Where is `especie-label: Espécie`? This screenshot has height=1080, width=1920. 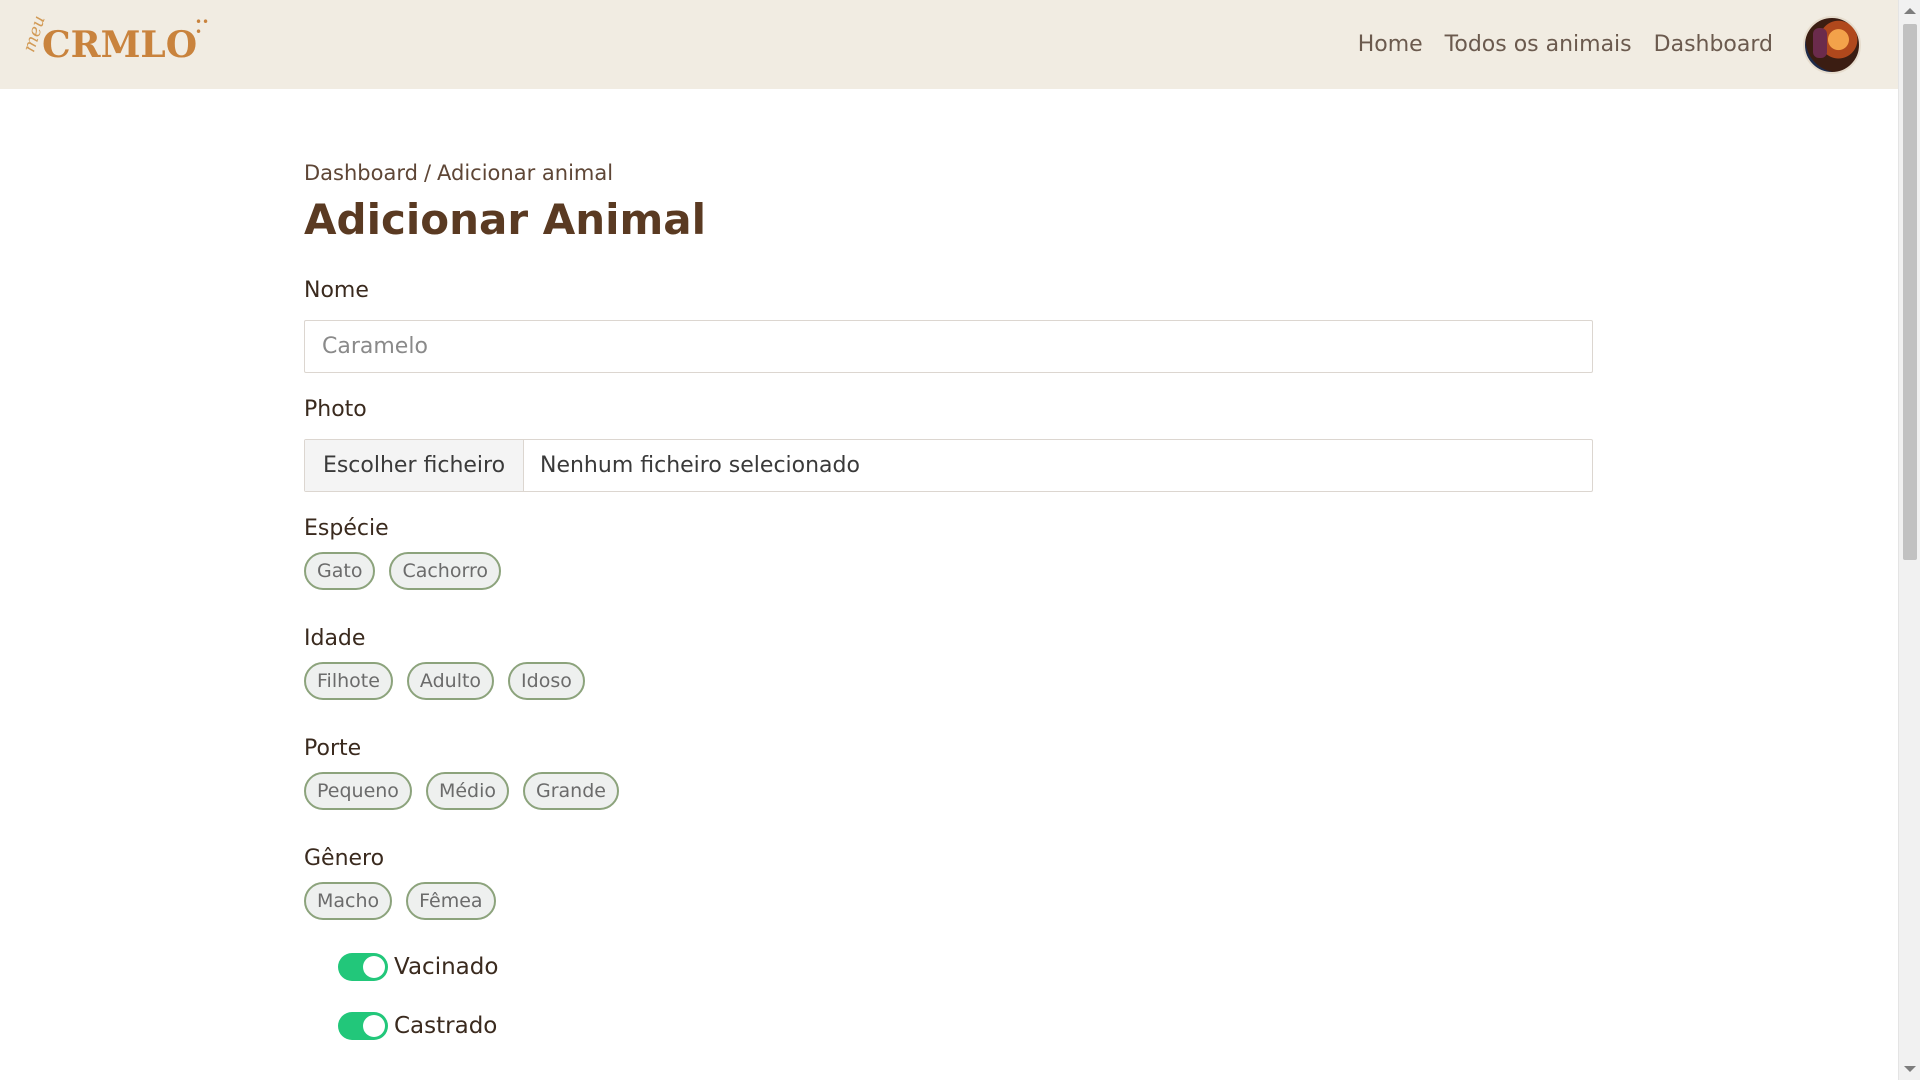 especie-label: Espécie is located at coordinates (346, 528).